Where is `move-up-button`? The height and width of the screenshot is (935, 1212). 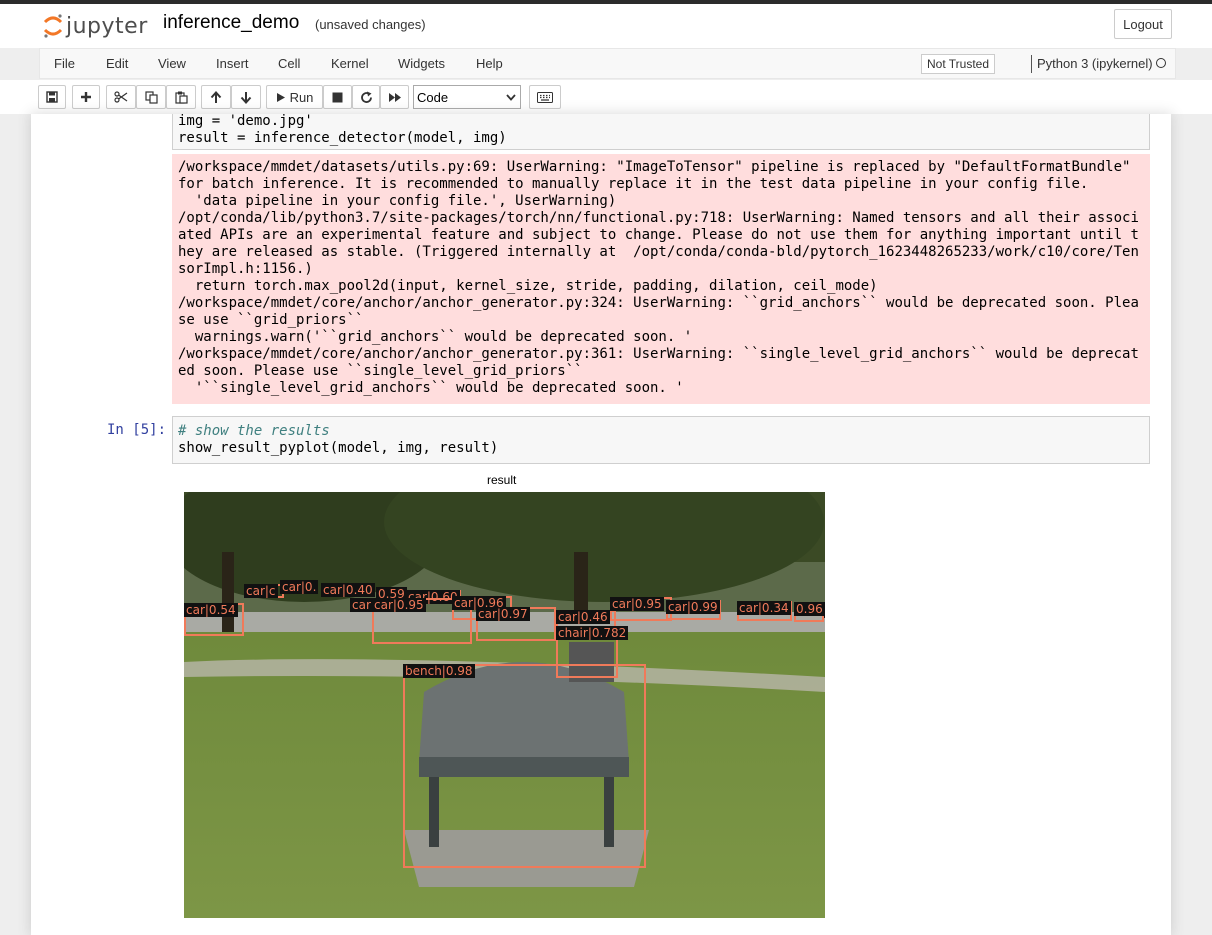
move-up-button is located at coordinates (216, 97).